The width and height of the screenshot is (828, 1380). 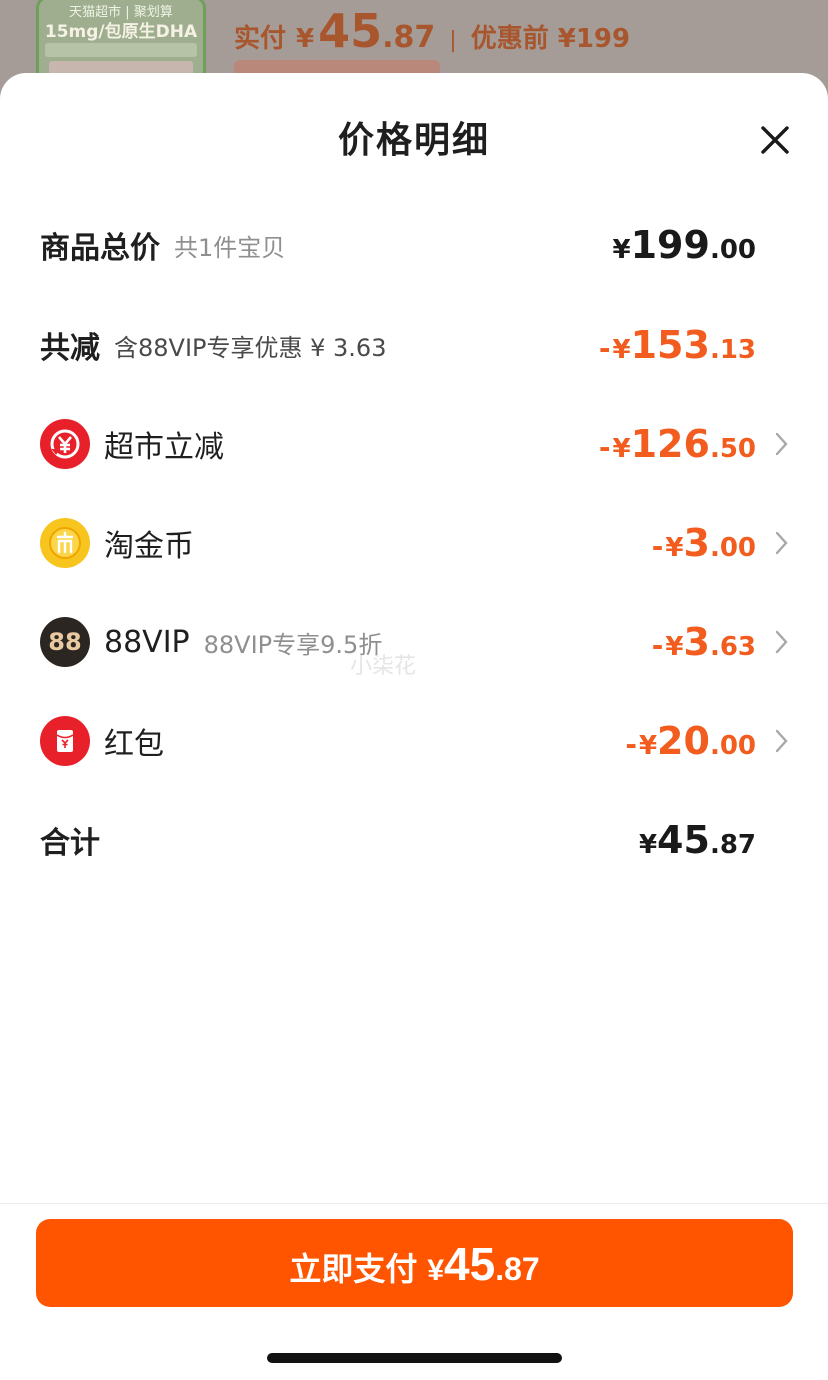 What do you see at coordinates (670, 245) in the screenshot?
I see `amount-int: 199` at bounding box center [670, 245].